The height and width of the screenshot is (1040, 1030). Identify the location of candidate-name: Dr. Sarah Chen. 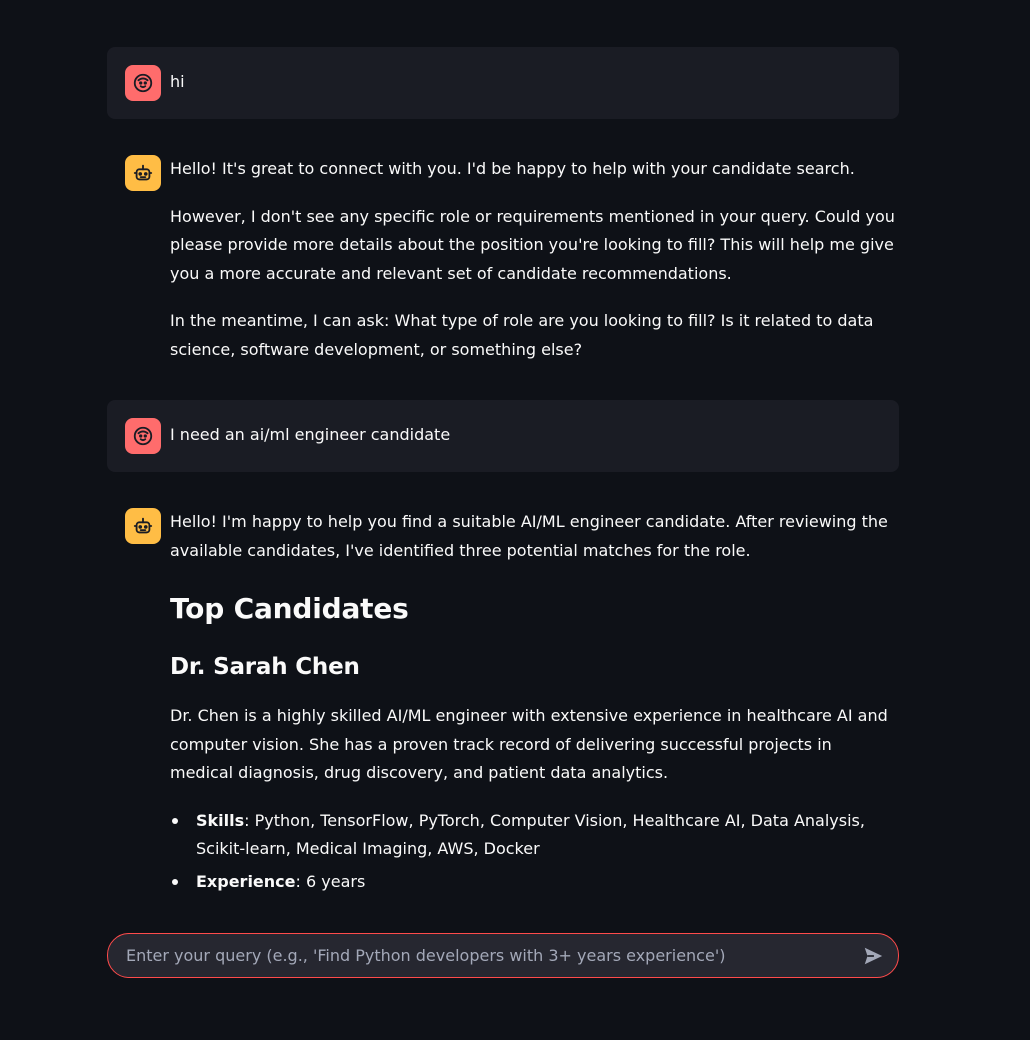
(265, 667).